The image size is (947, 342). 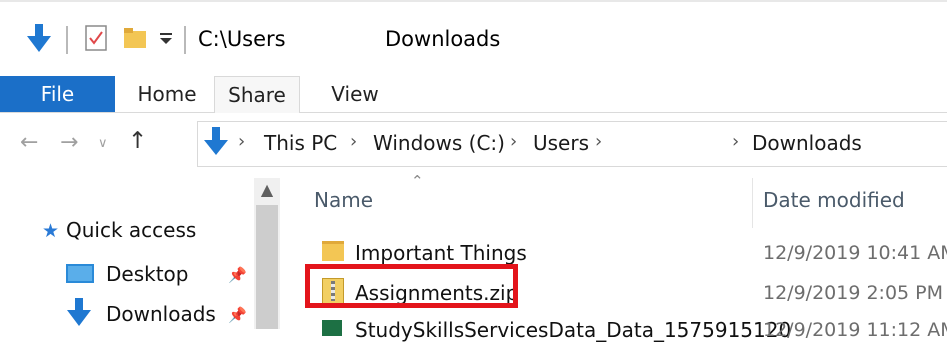 What do you see at coordinates (561, 143) in the screenshot?
I see `breadcrumb-users: Users` at bounding box center [561, 143].